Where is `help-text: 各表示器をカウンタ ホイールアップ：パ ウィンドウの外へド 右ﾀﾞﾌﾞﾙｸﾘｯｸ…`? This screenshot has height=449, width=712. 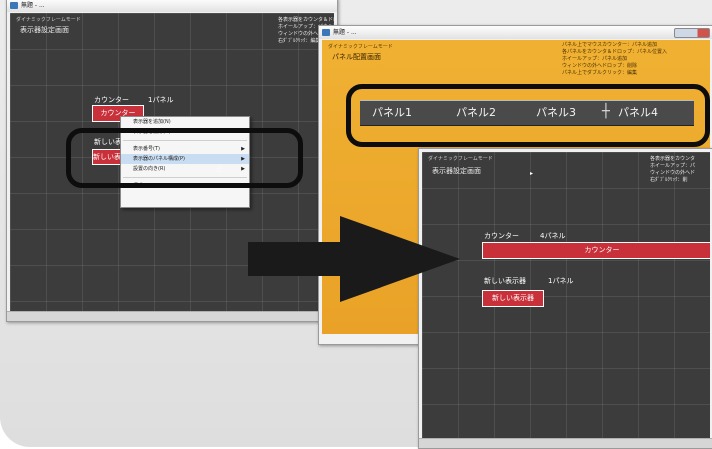 help-text: 各表示器をカウンタ ホイールアップ：パ ウィンドウの外へド 右ﾀﾞﾌﾞﾙｸﾘｯｸ… is located at coordinates (673, 169).